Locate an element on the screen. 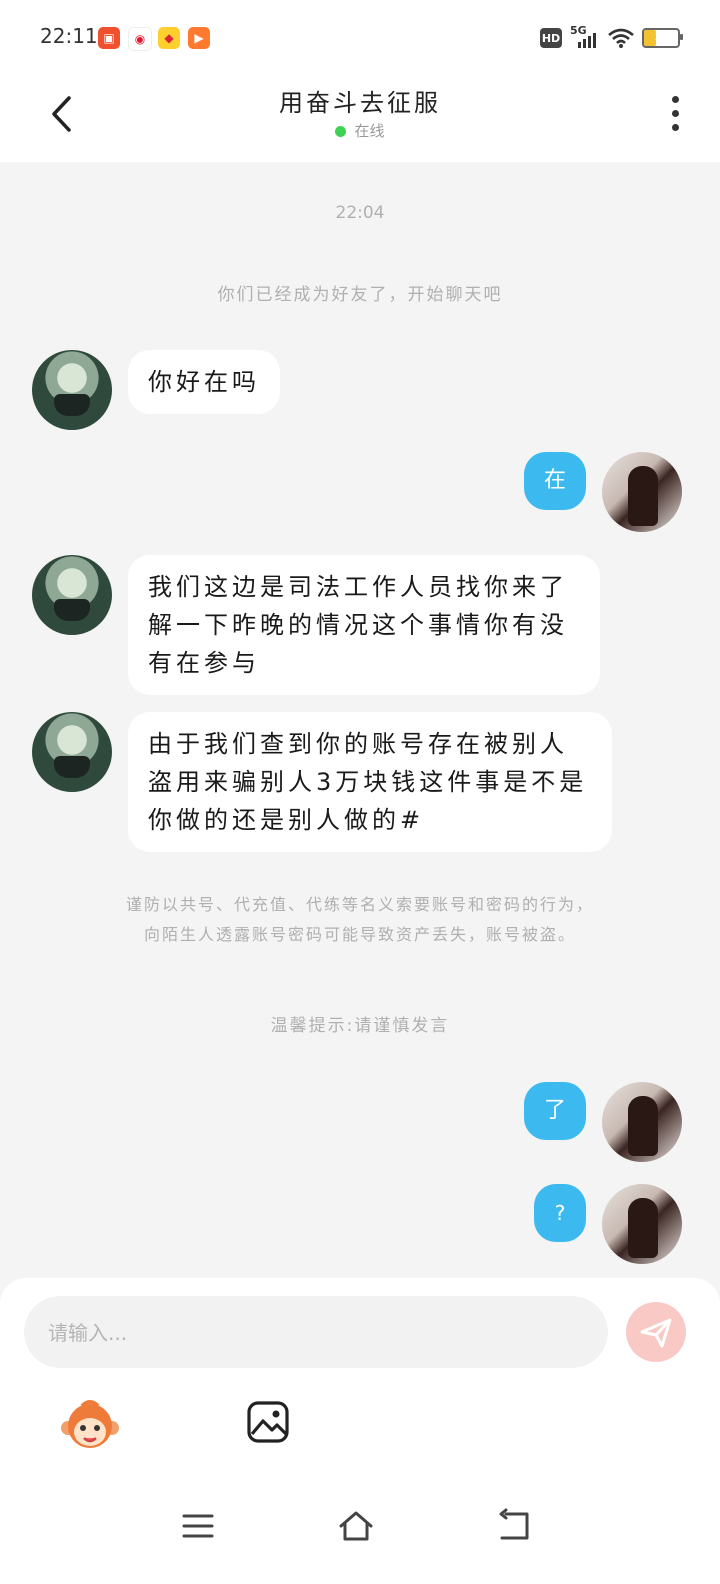 The width and height of the screenshot is (720, 1584). menu-icon is located at coordinates (198, 1526).